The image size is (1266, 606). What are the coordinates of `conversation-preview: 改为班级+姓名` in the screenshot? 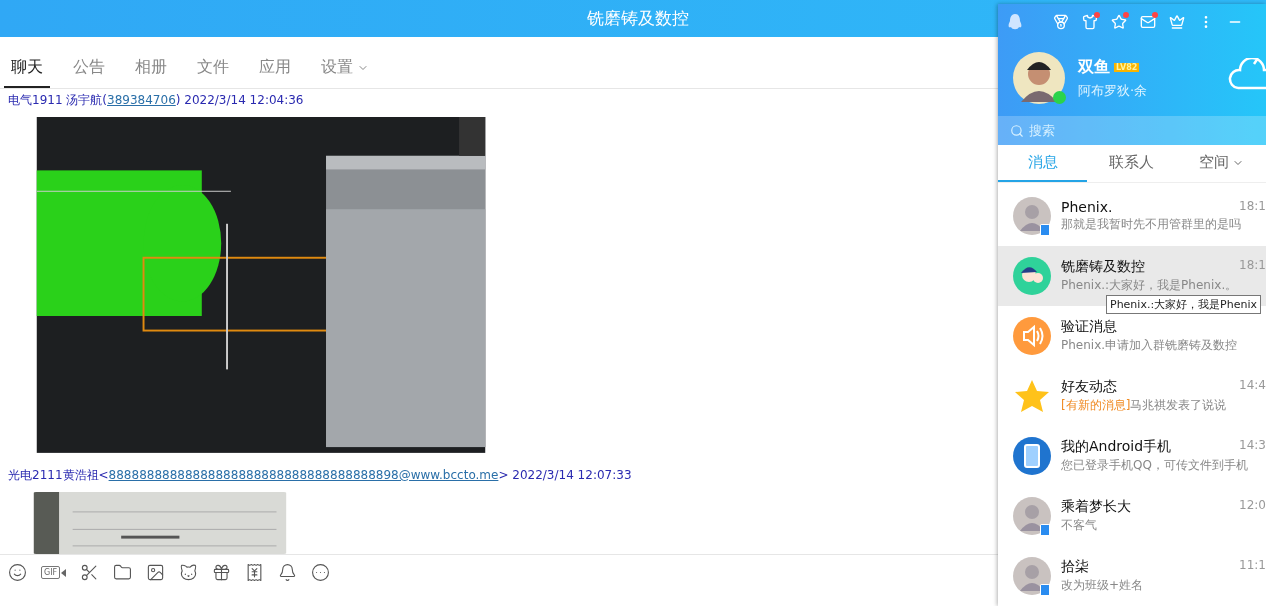 It's located at (1103, 585).